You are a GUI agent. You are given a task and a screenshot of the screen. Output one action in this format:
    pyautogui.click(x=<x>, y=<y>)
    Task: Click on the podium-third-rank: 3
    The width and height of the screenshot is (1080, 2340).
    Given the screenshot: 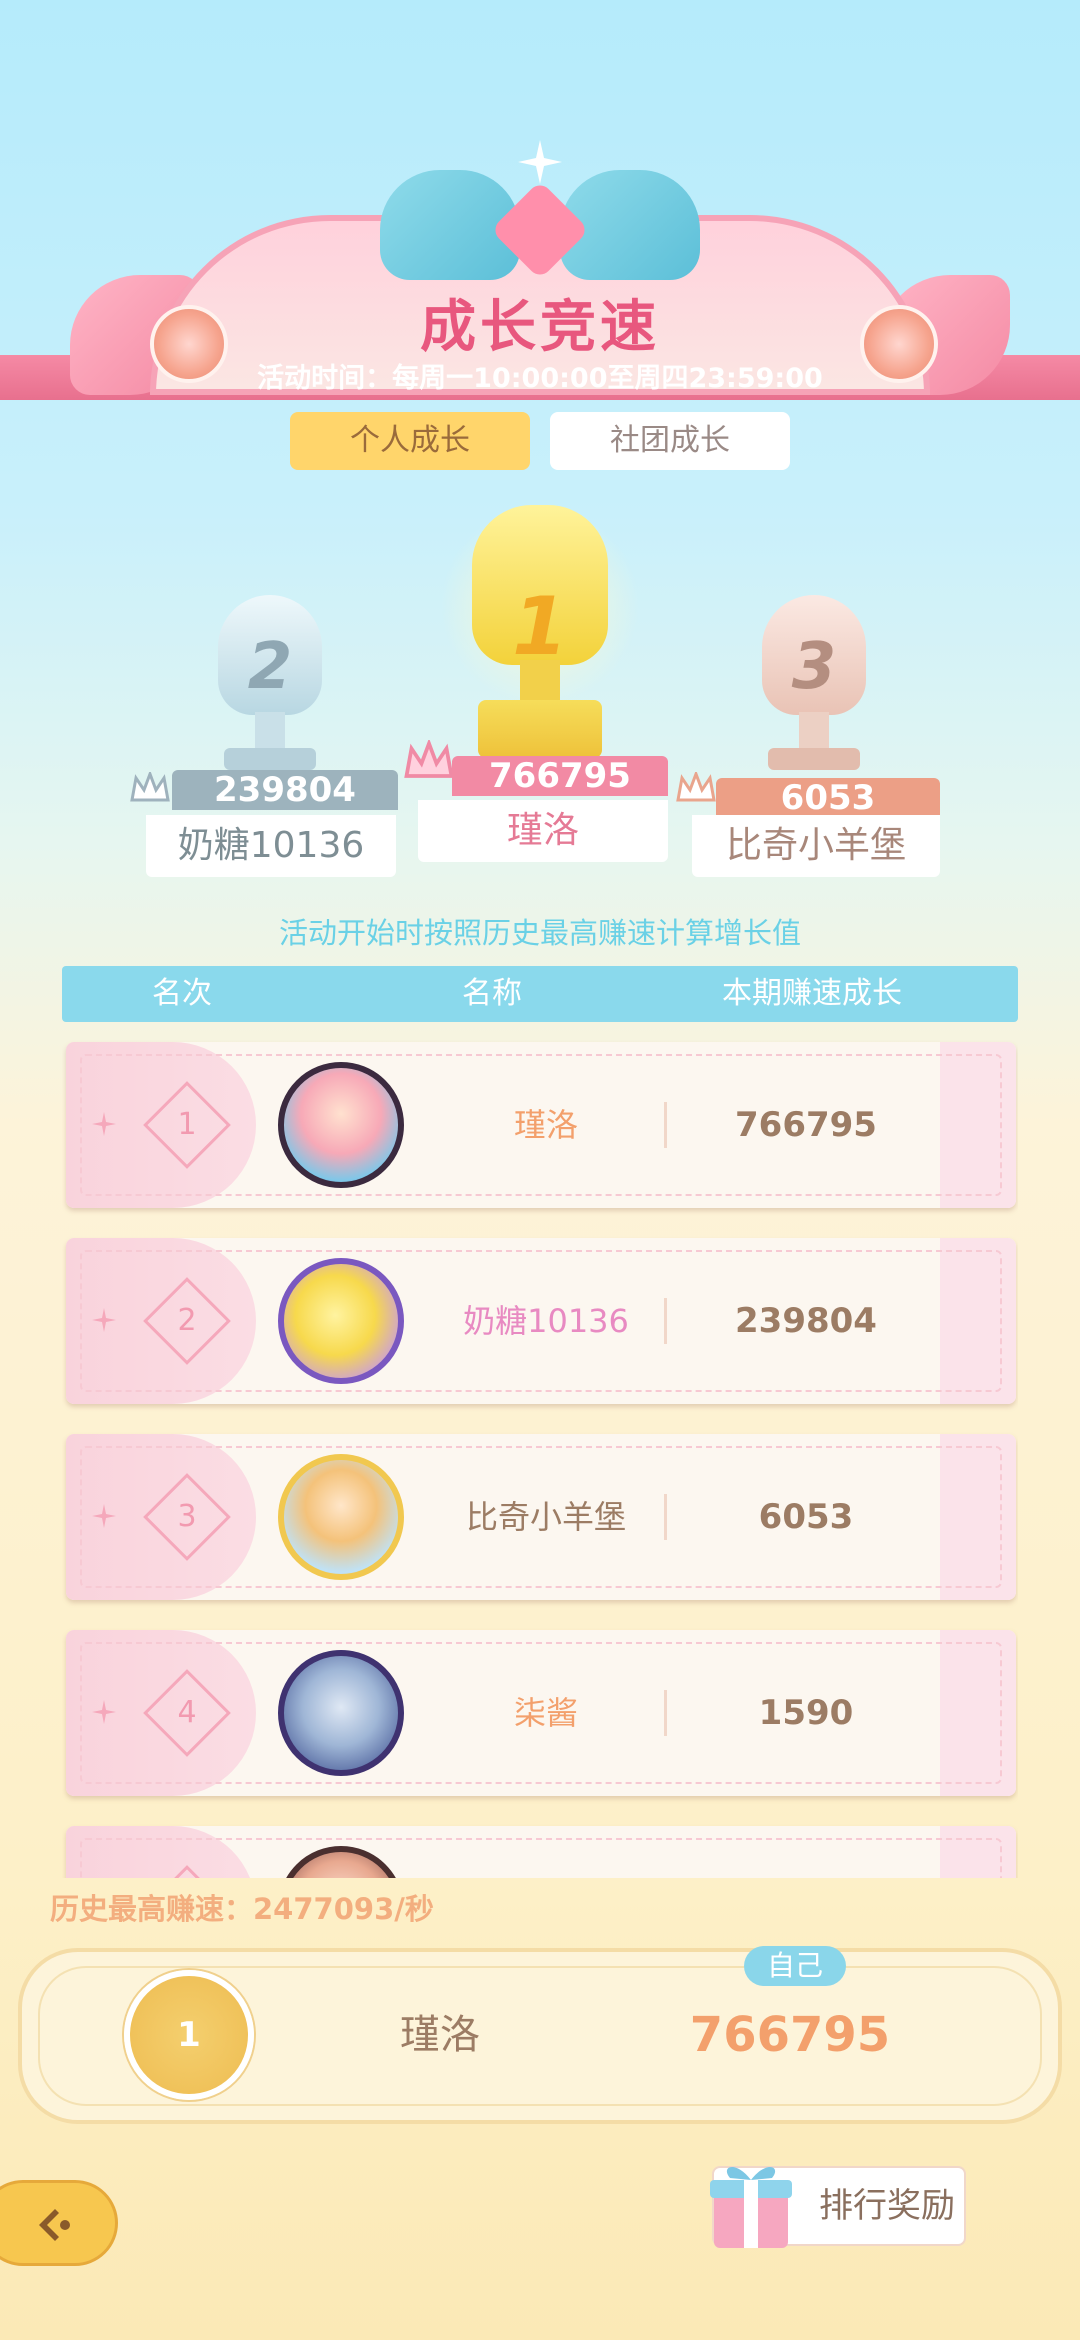 What is the action you would take?
    pyautogui.click(x=814, y=667)
    